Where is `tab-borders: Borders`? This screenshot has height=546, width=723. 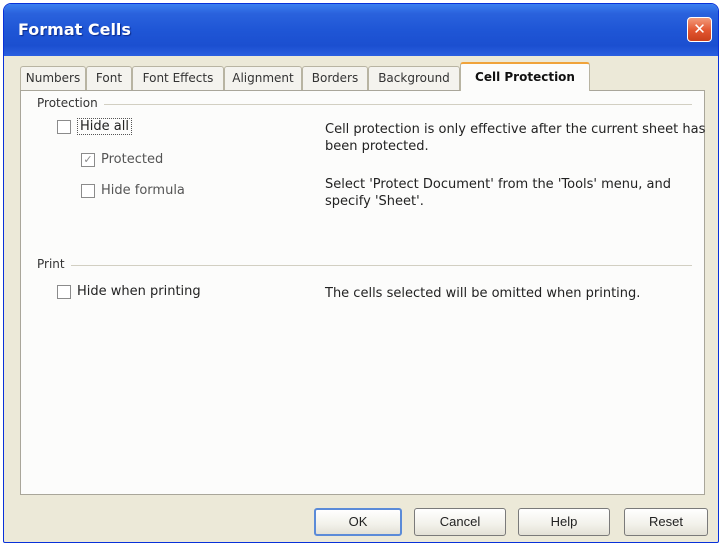
tab-borders: Borders is located at coordinates (335, 78).